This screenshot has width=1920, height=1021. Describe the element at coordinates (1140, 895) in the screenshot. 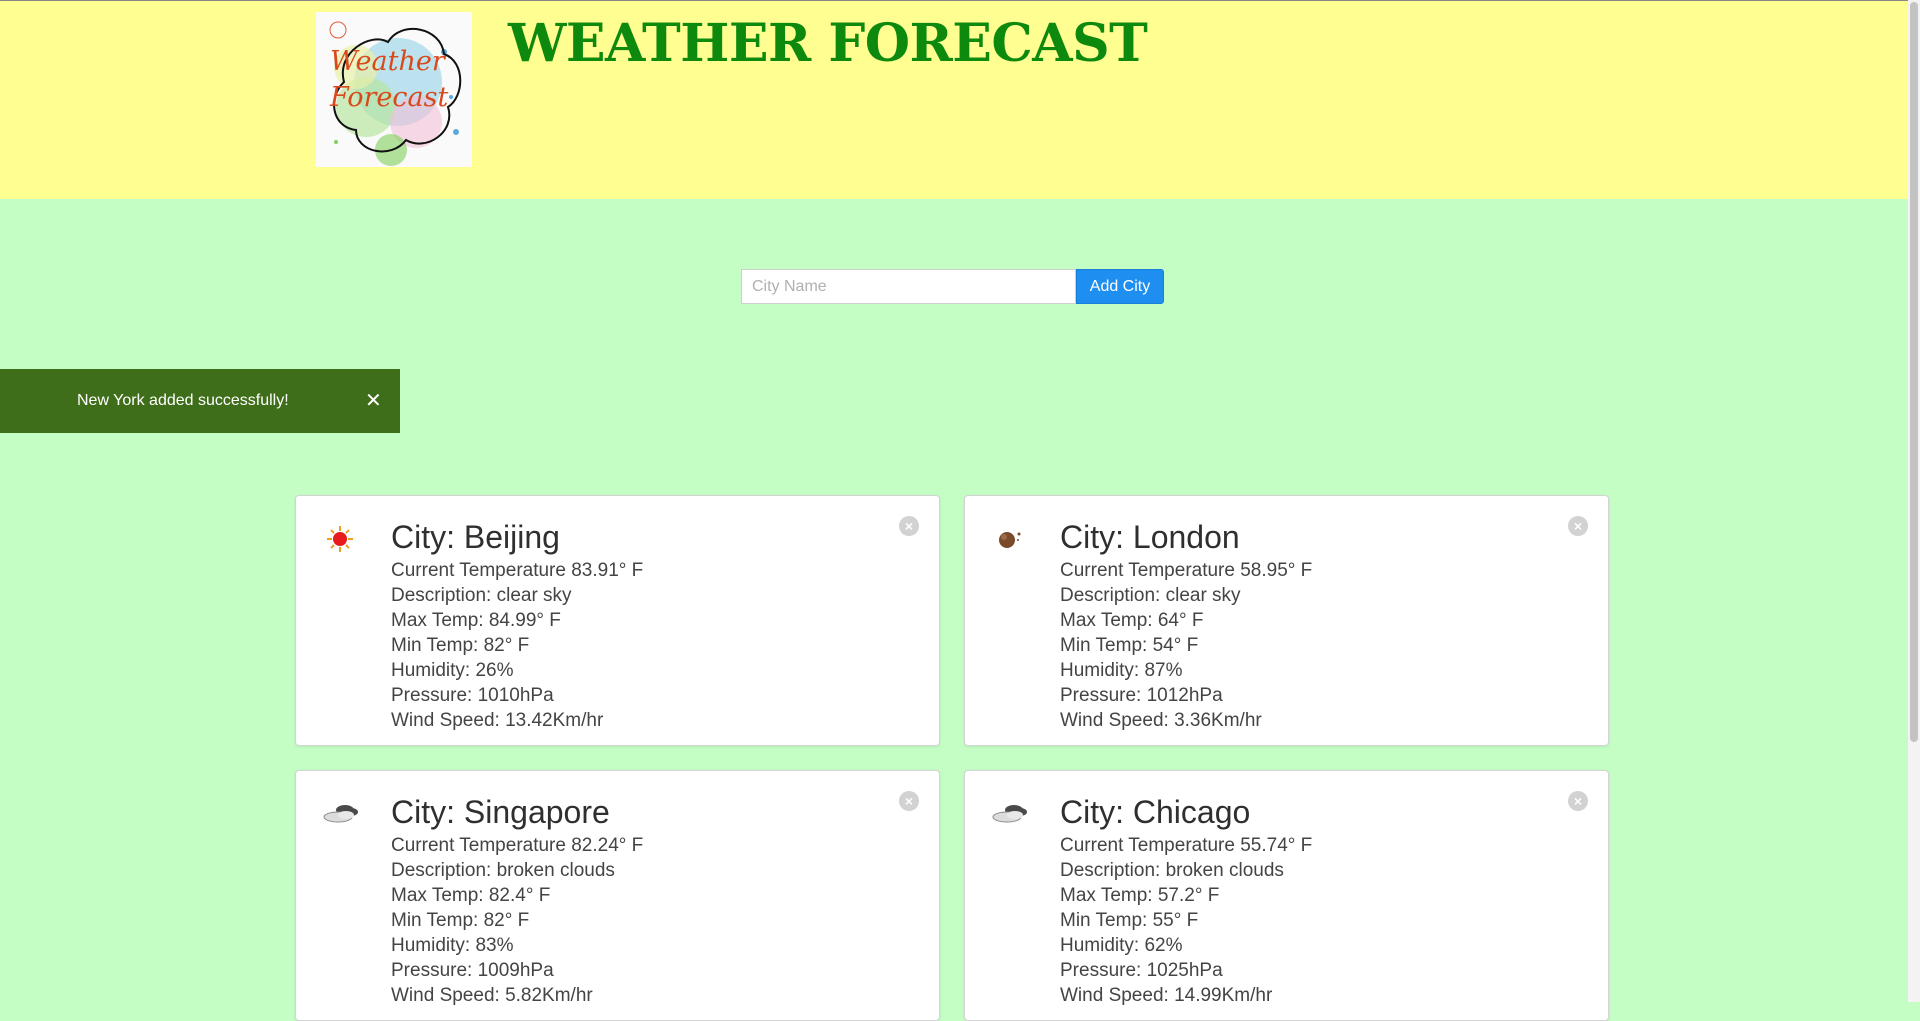

I see `max-temp: Max Temp: 57.2° F` at that location.